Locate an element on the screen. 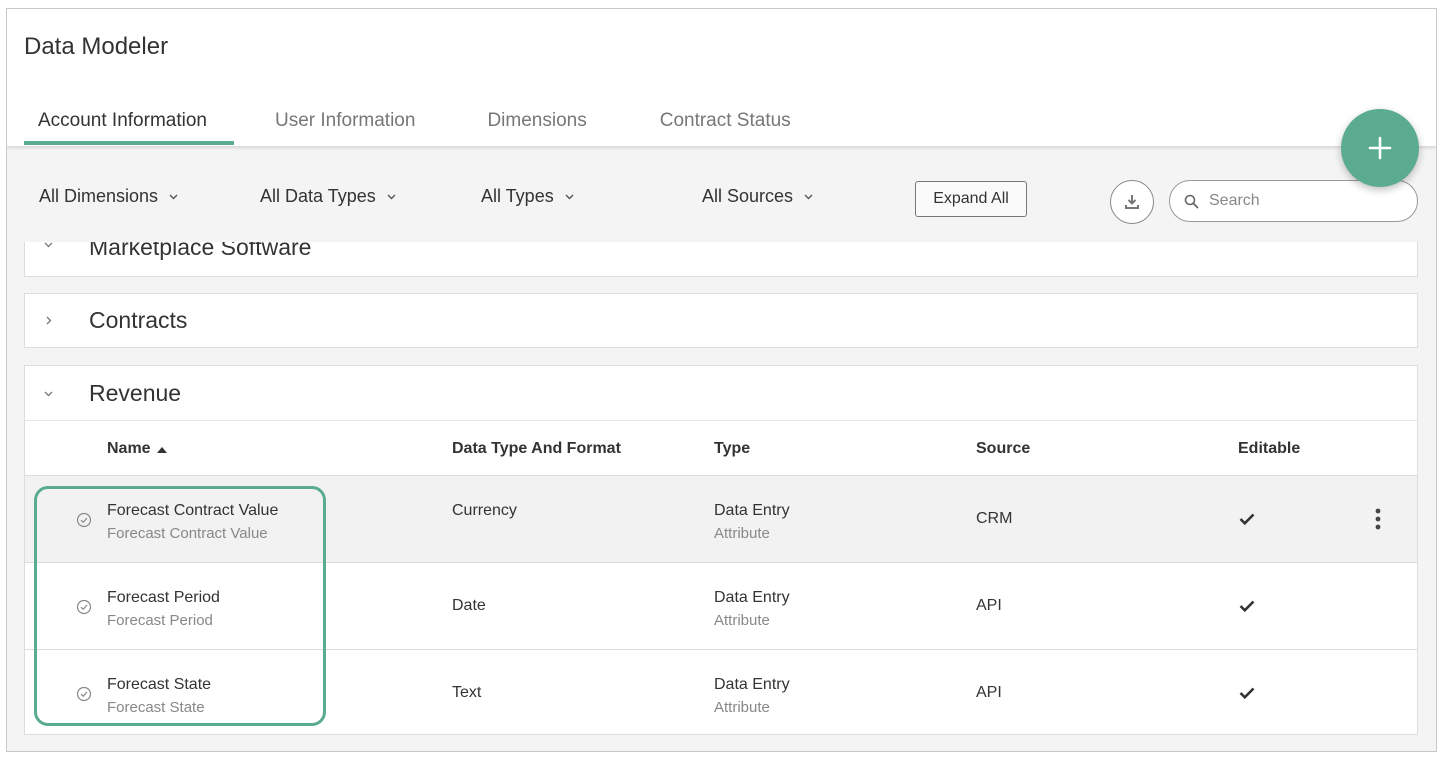 This screenshot has height=760, width=1444. search-input is located at coordinates (1304, 201).